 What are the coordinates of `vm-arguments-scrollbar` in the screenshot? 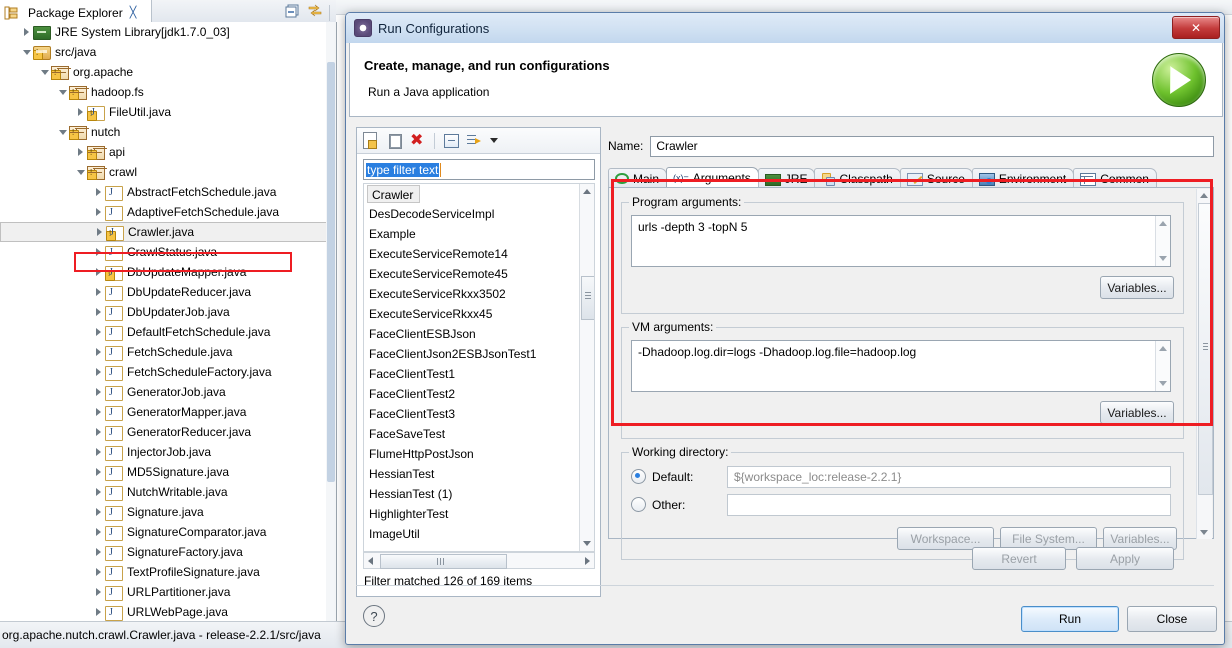 It's located at (1162, 366).